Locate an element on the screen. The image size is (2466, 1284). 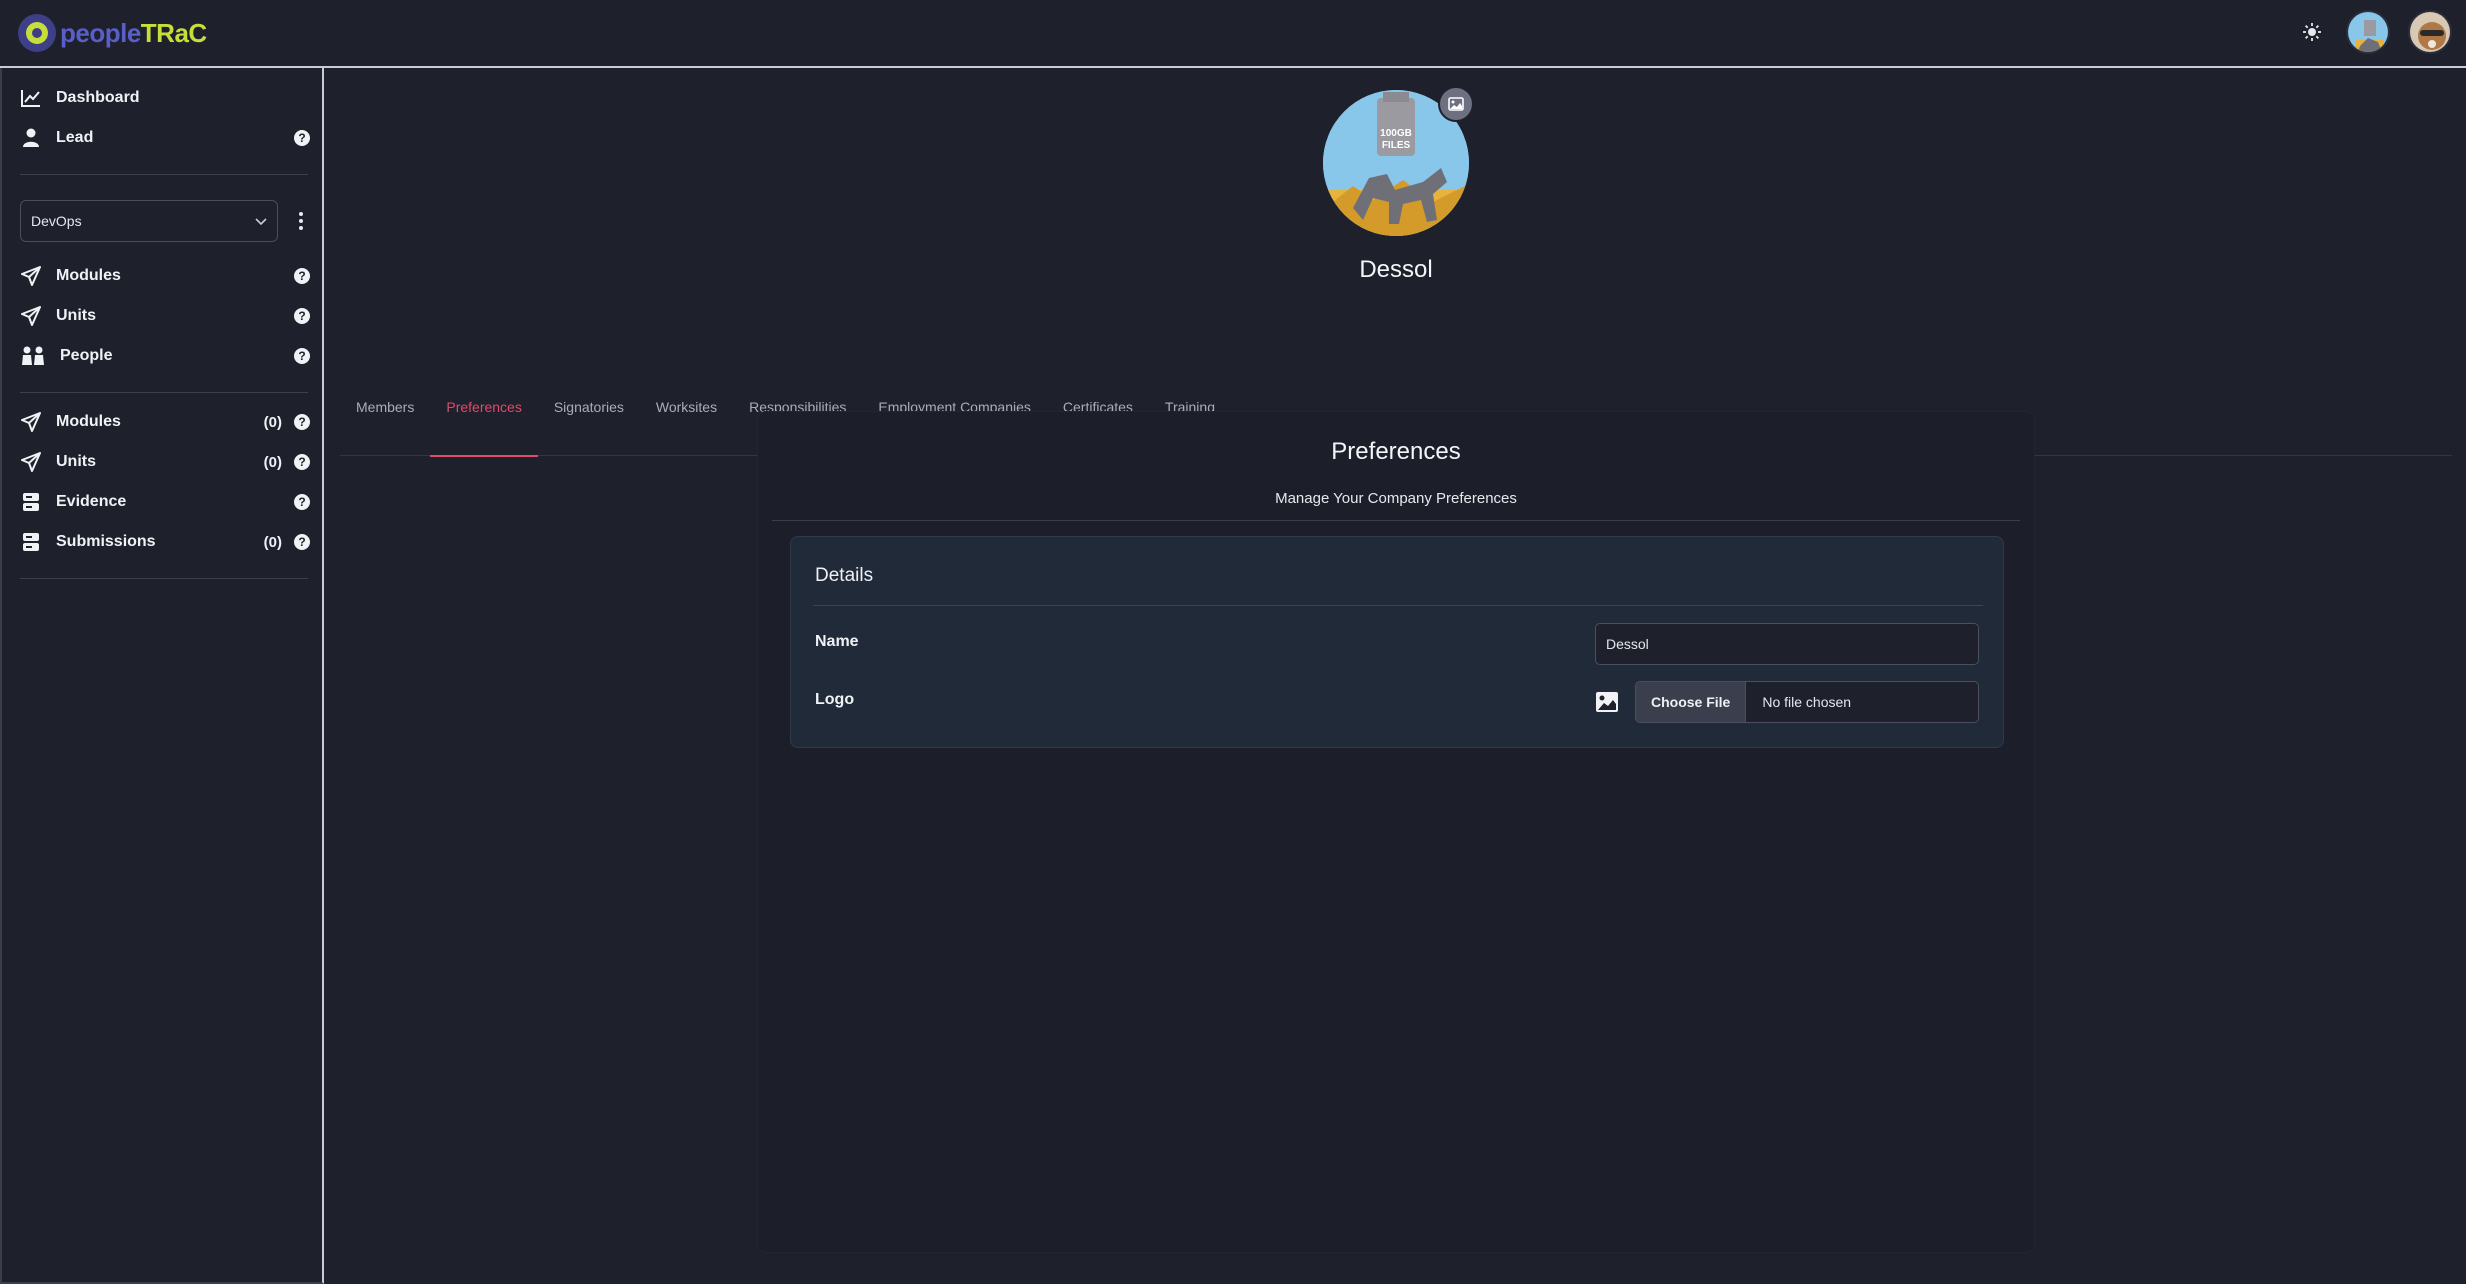
modules-count: (0) is located at coordinates (272, 422).